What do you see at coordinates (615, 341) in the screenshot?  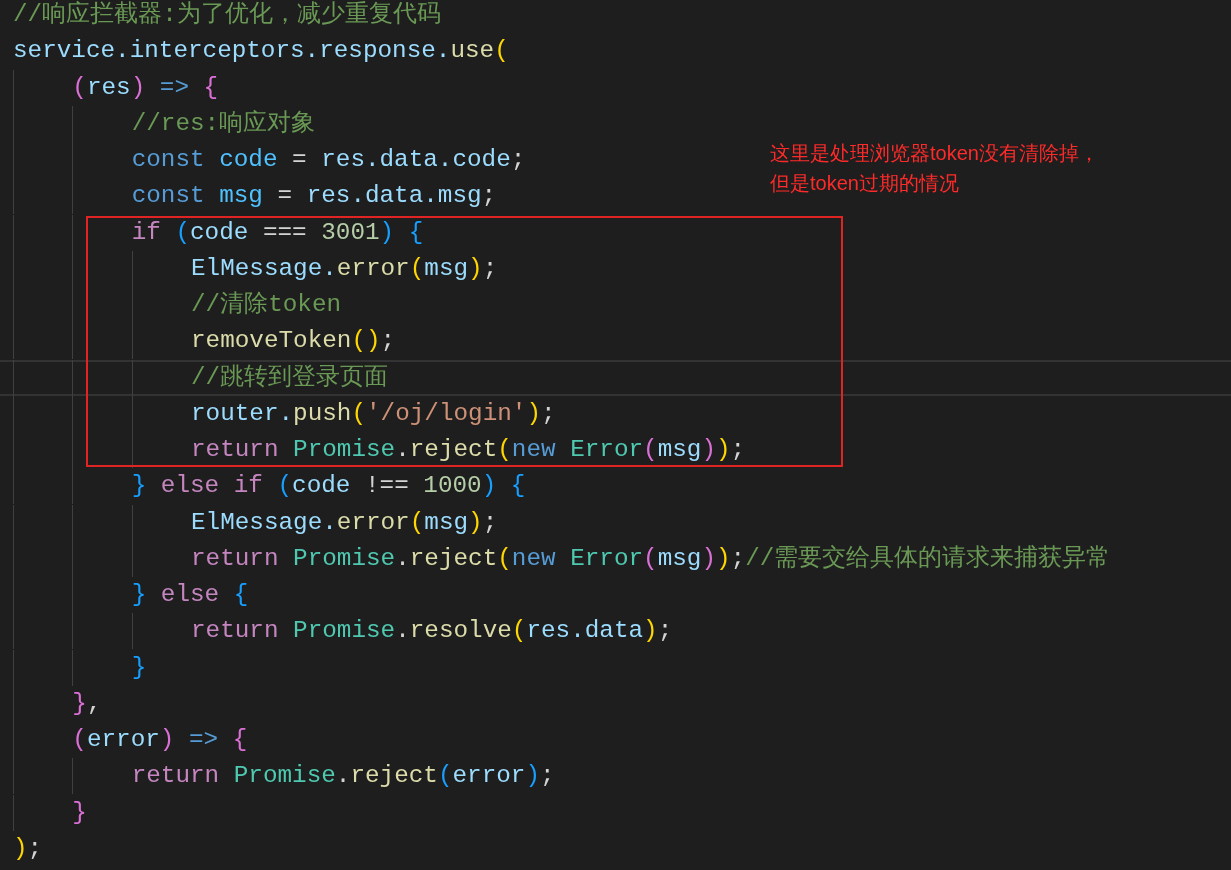 I see `code-line: removeToken();` at bounding box center [615, 341].